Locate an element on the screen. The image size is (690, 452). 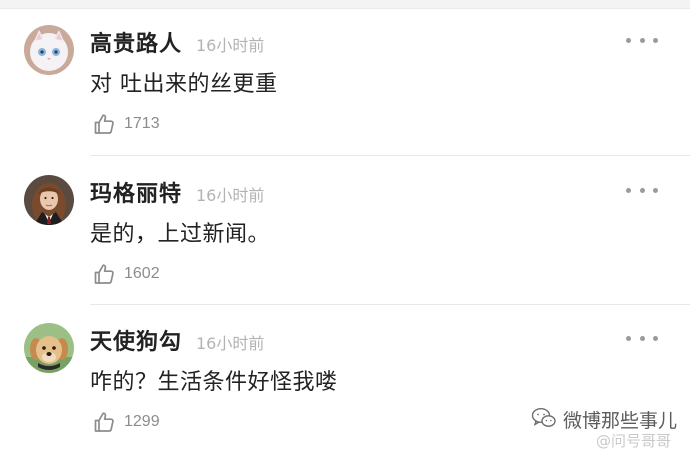
like-count: 1713 is located at coordinates (142, 123).